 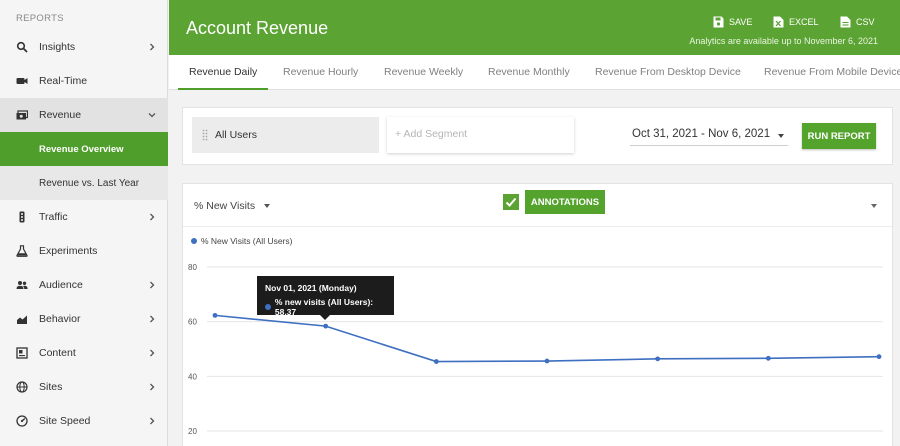 I want to click on divider, so click(x=537, y=226).